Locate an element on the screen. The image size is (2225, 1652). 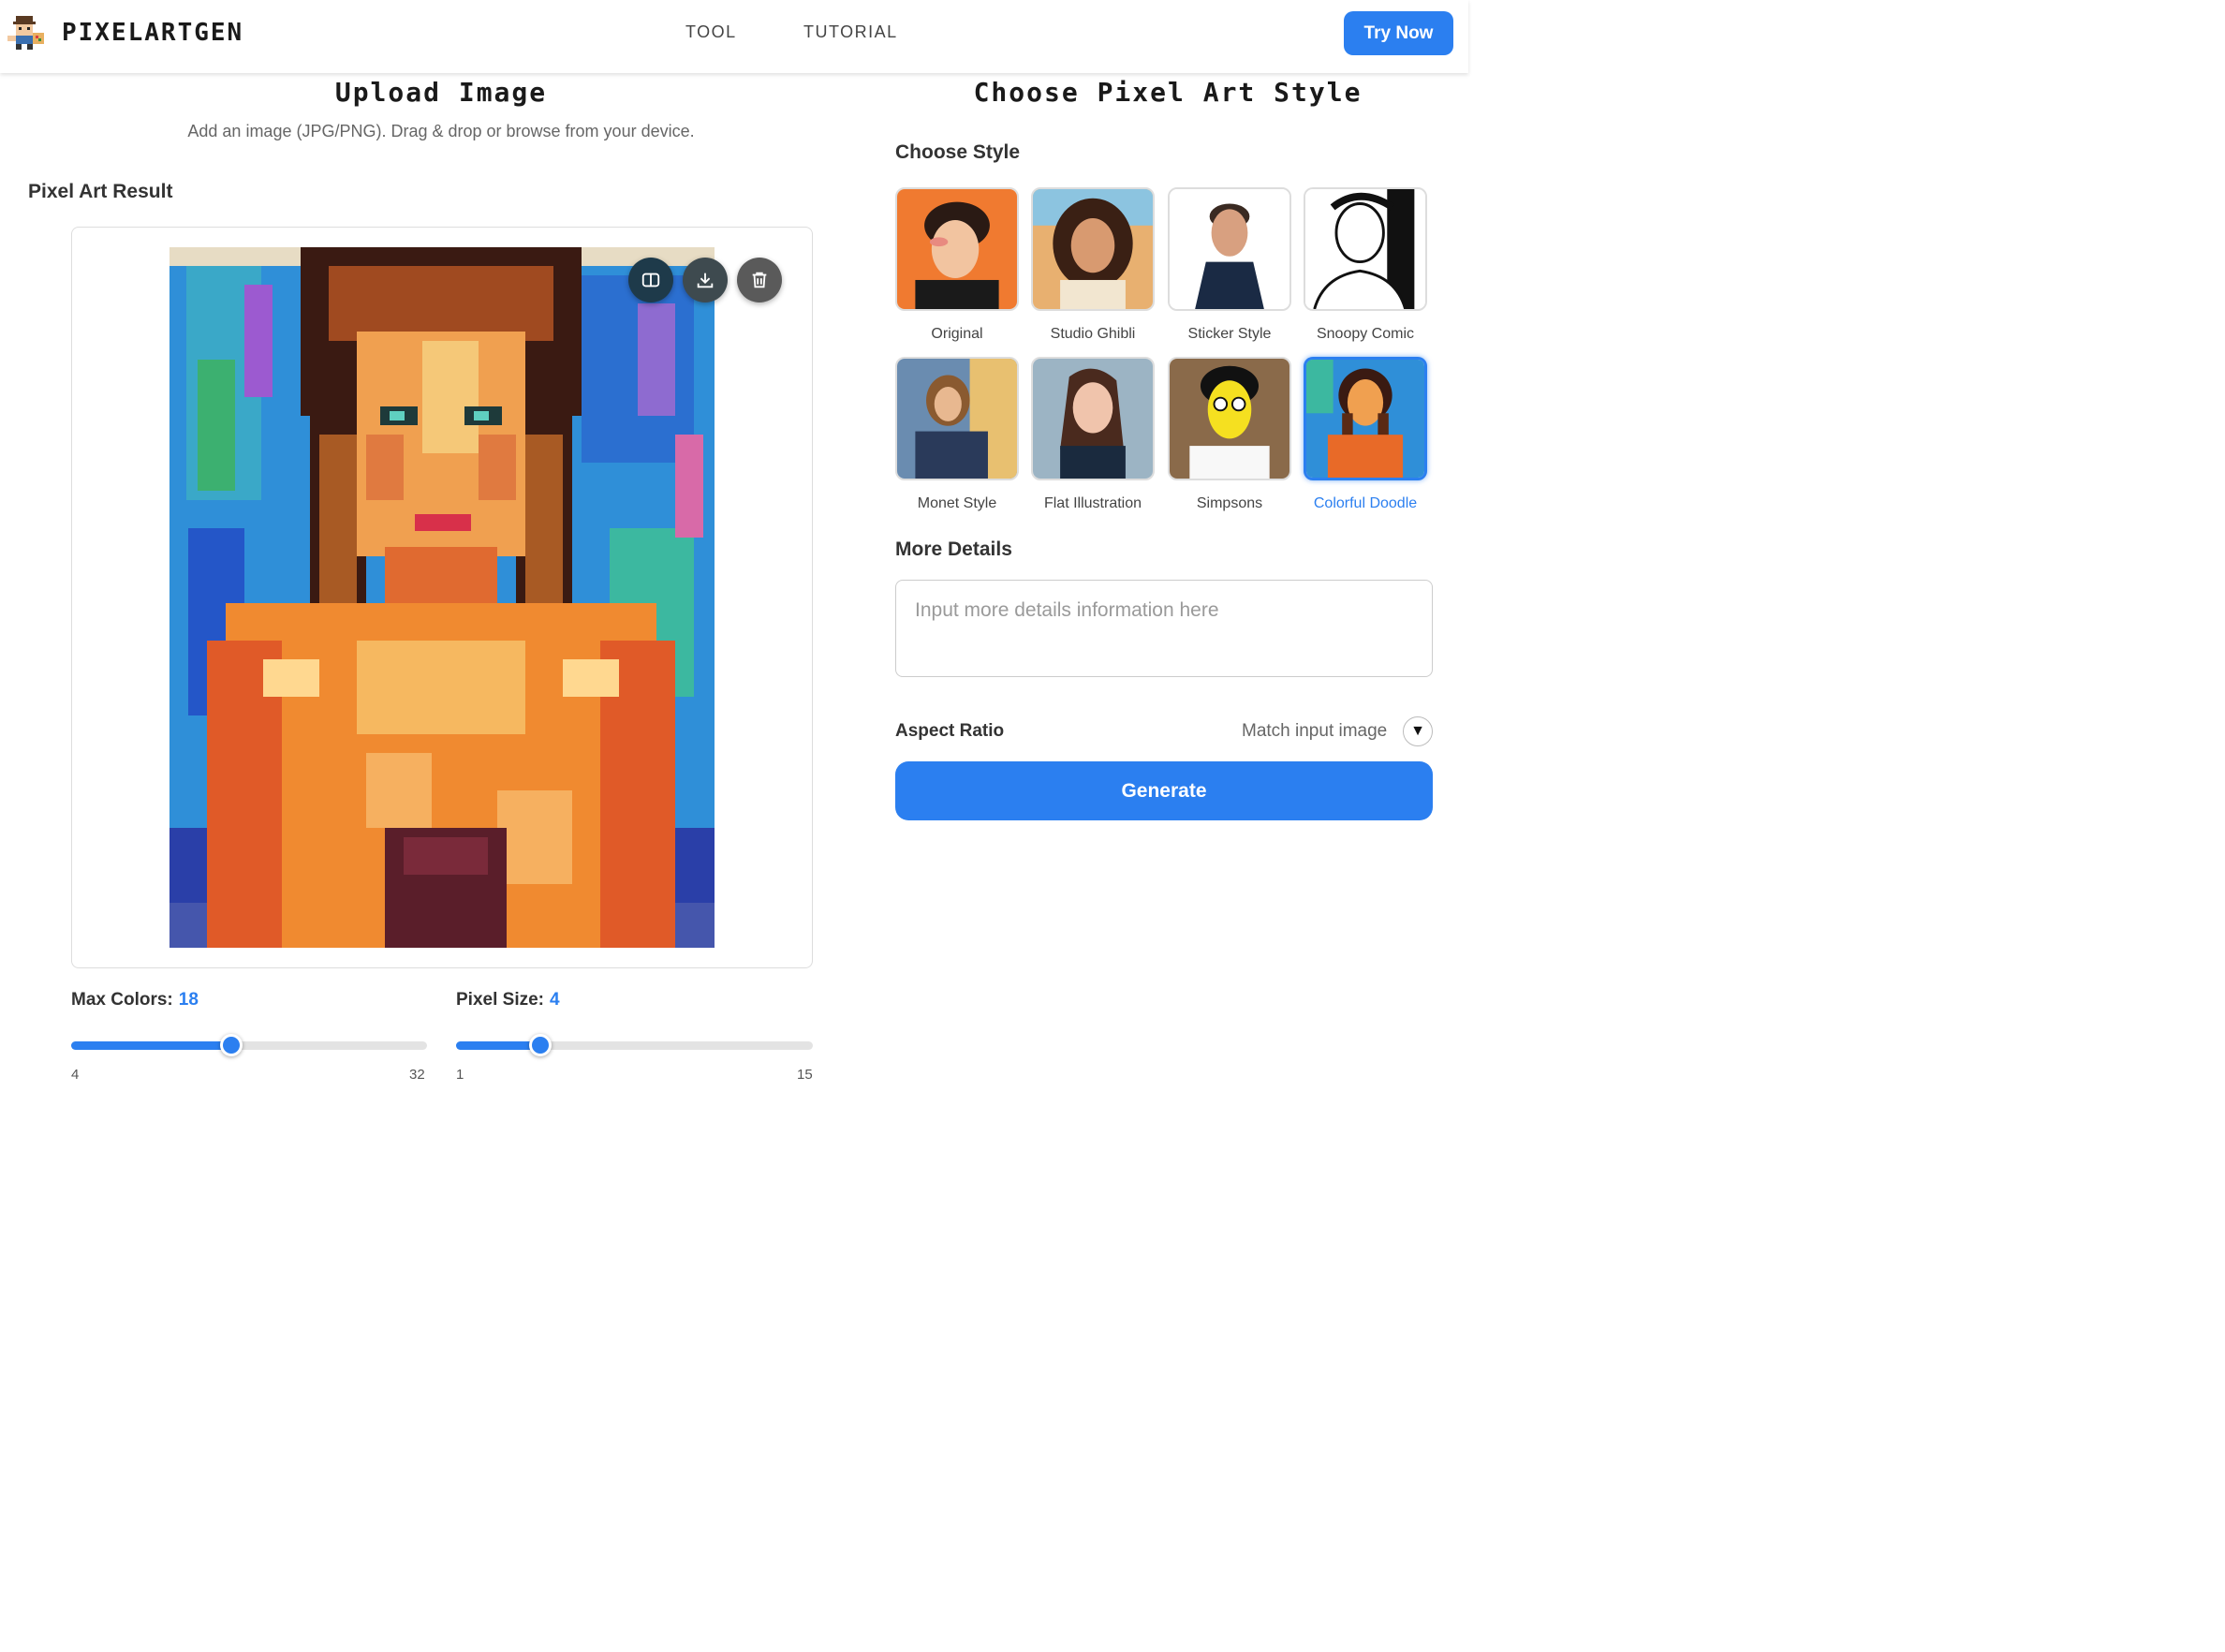
style-card-simpsons: Simpsons is located at coordinates (1229, 435).